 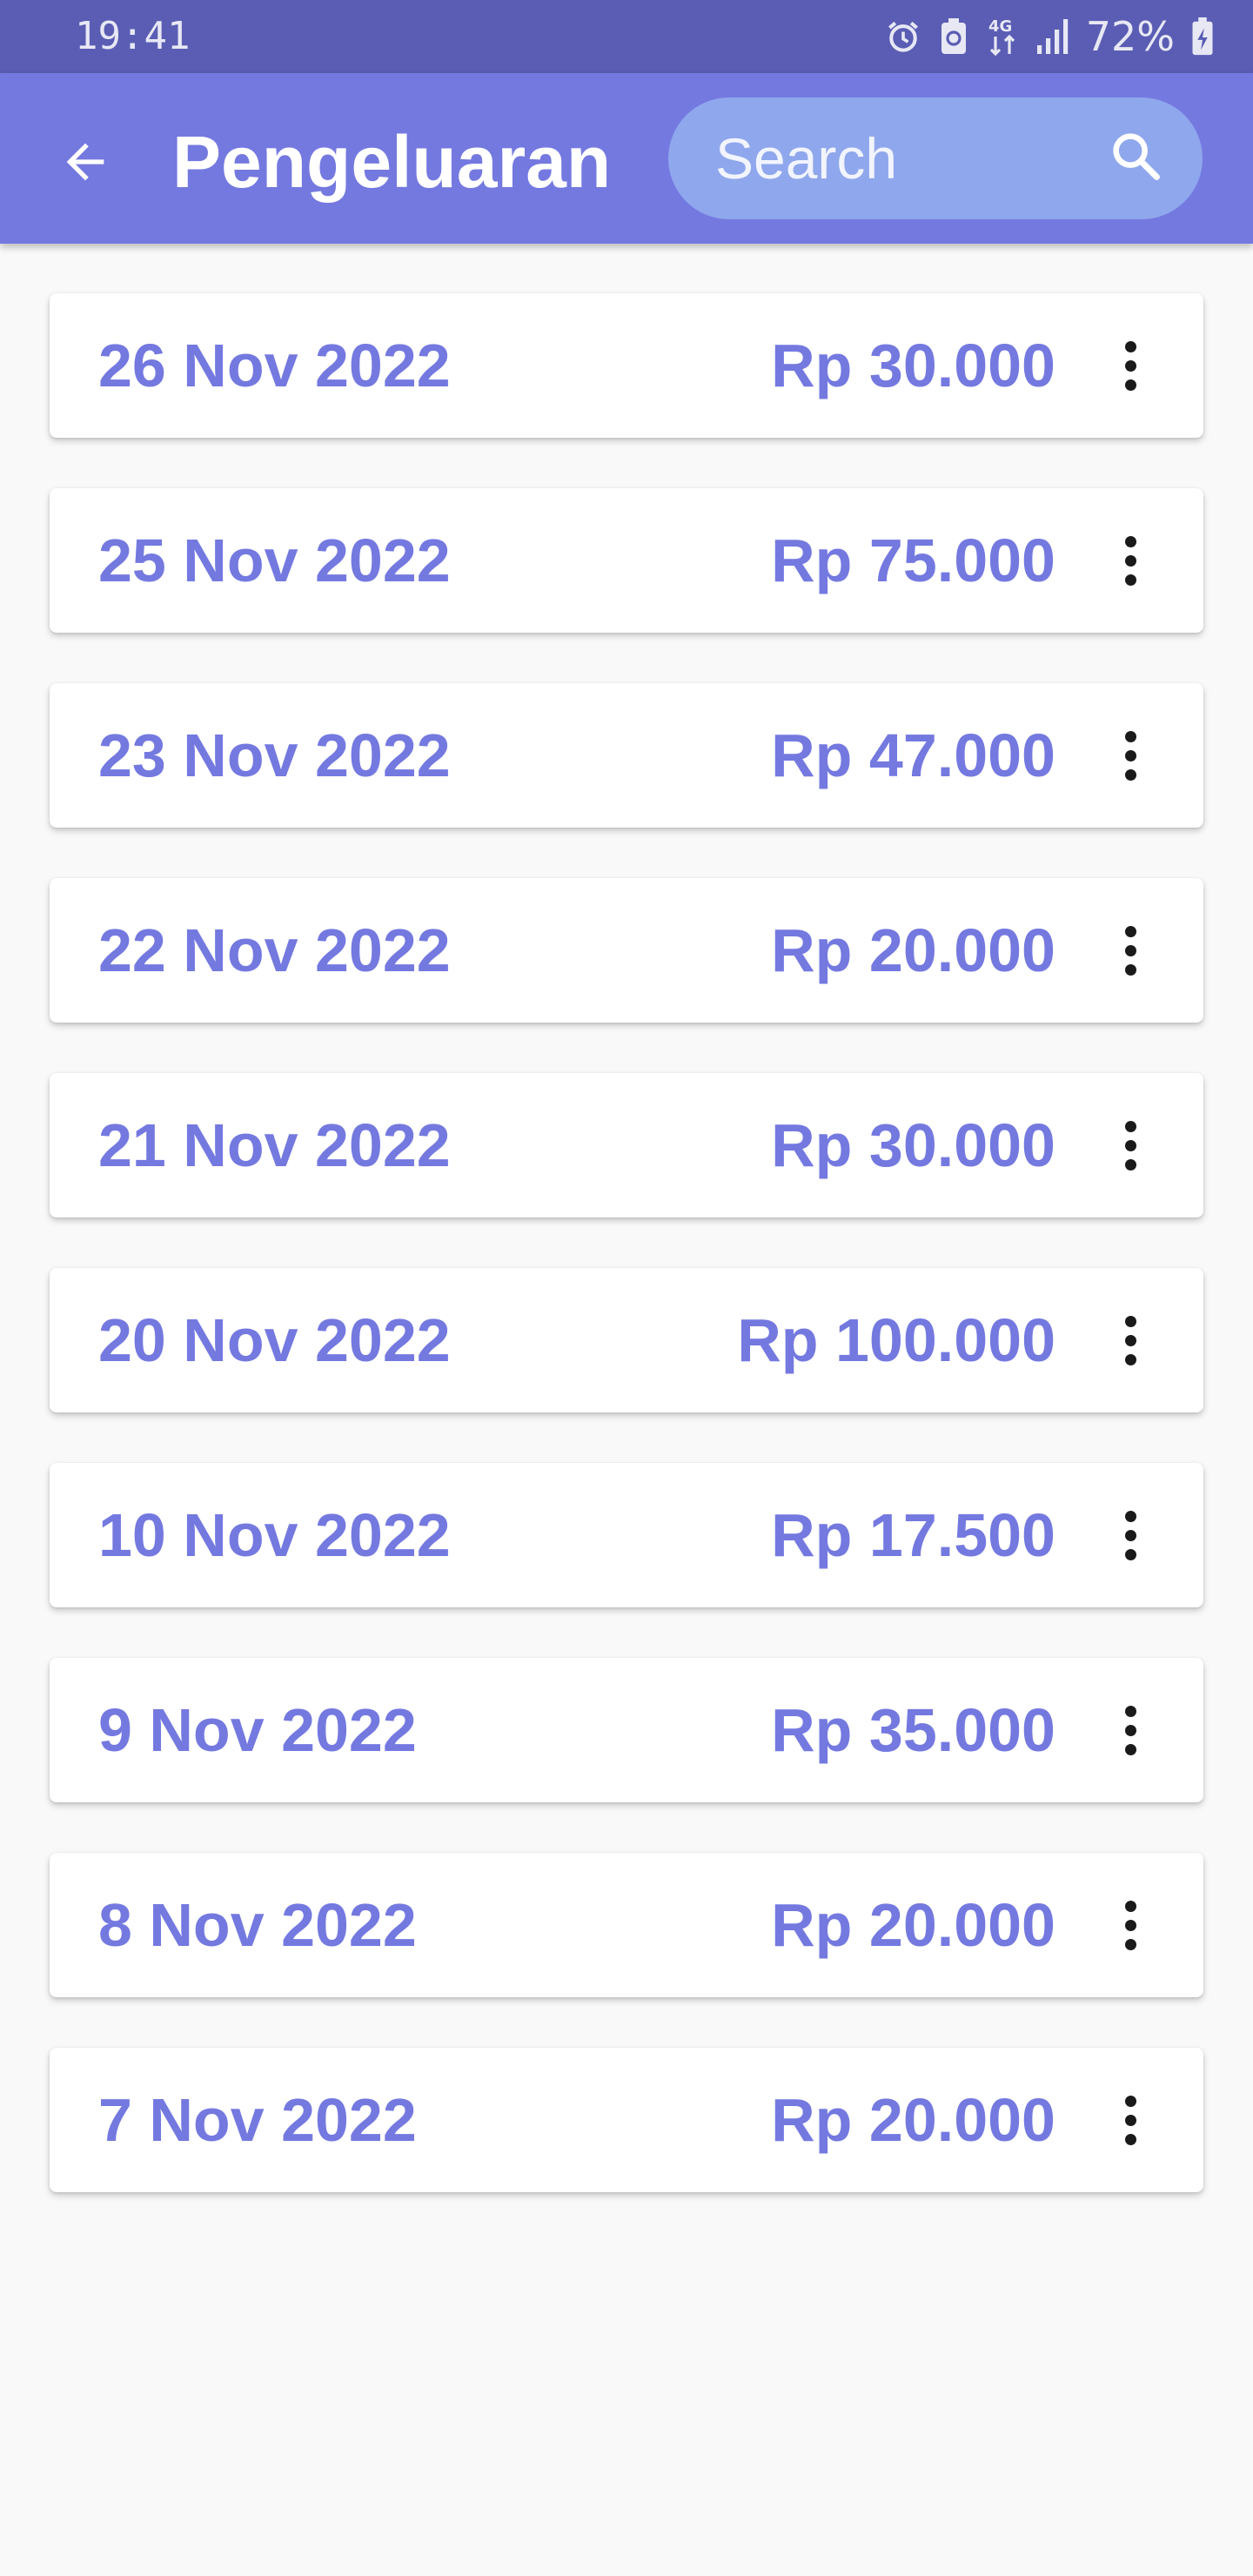 I want to click on signal-icon, so click(x=1052, y=37).